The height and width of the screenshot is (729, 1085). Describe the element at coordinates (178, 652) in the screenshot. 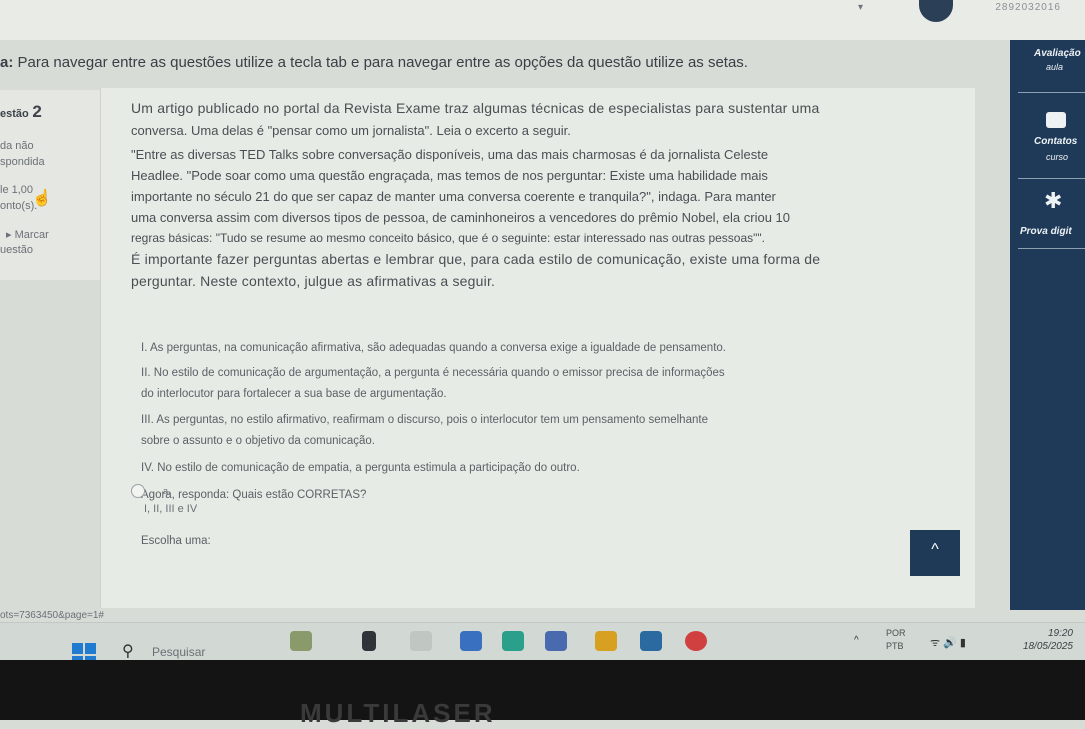

I see `taskbar-search-input: Pesquisar` at that location.